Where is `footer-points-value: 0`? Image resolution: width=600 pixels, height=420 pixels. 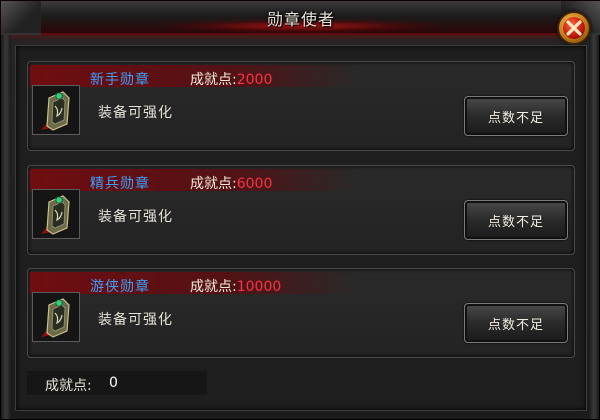
footer-points-value: 0 is located at coordinates (113, 383).